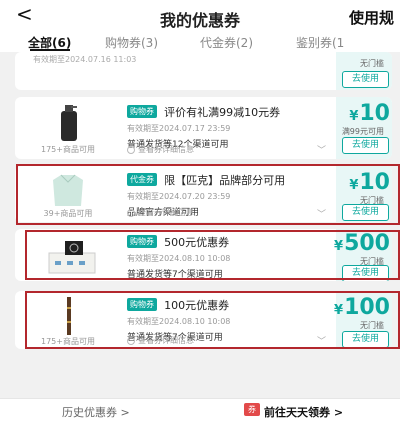 This screenshot has width=400, height=422. Describe the element at coordinates (252, 409) in the screenshot. I see `coupon-icon: 券` at that location.